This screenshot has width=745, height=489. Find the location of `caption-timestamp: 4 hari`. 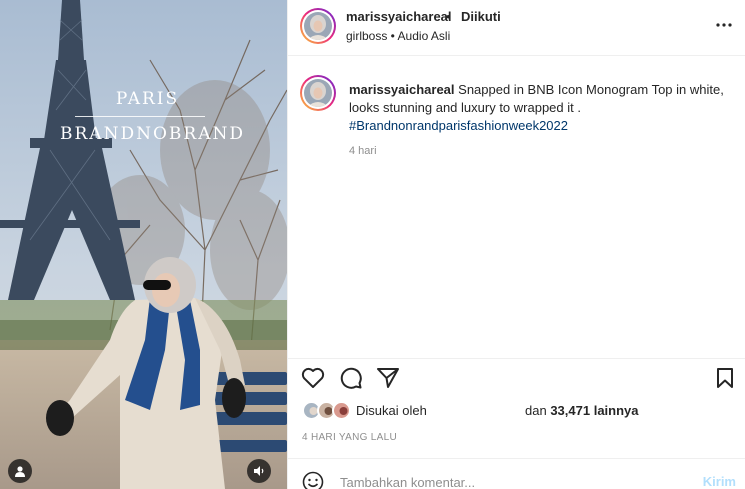

caption-timestamp: 4 hari is located at coordinates (363, 151).